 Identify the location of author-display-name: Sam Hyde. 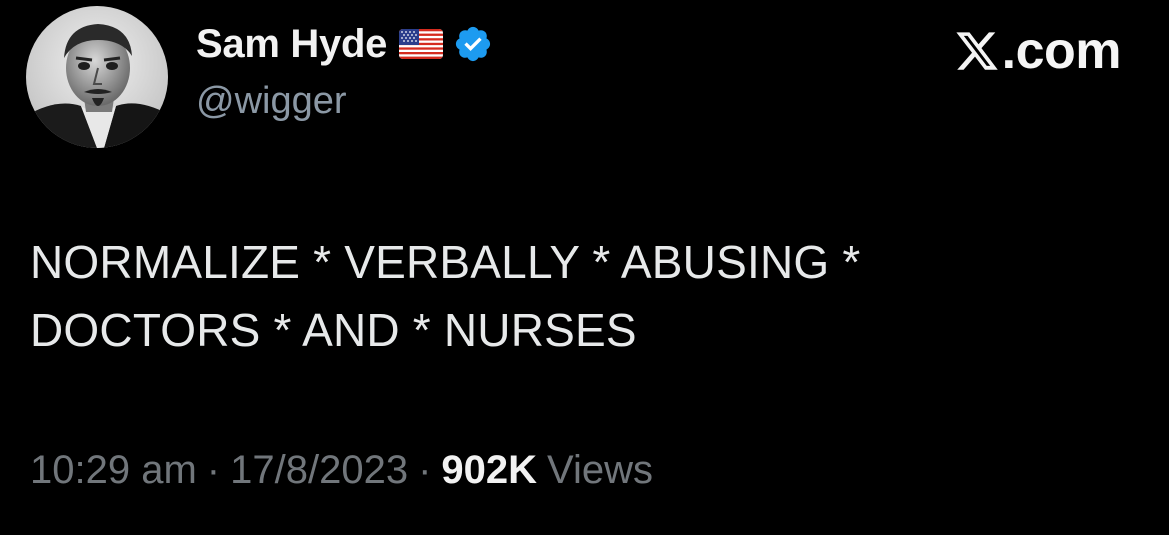
(291, 44).